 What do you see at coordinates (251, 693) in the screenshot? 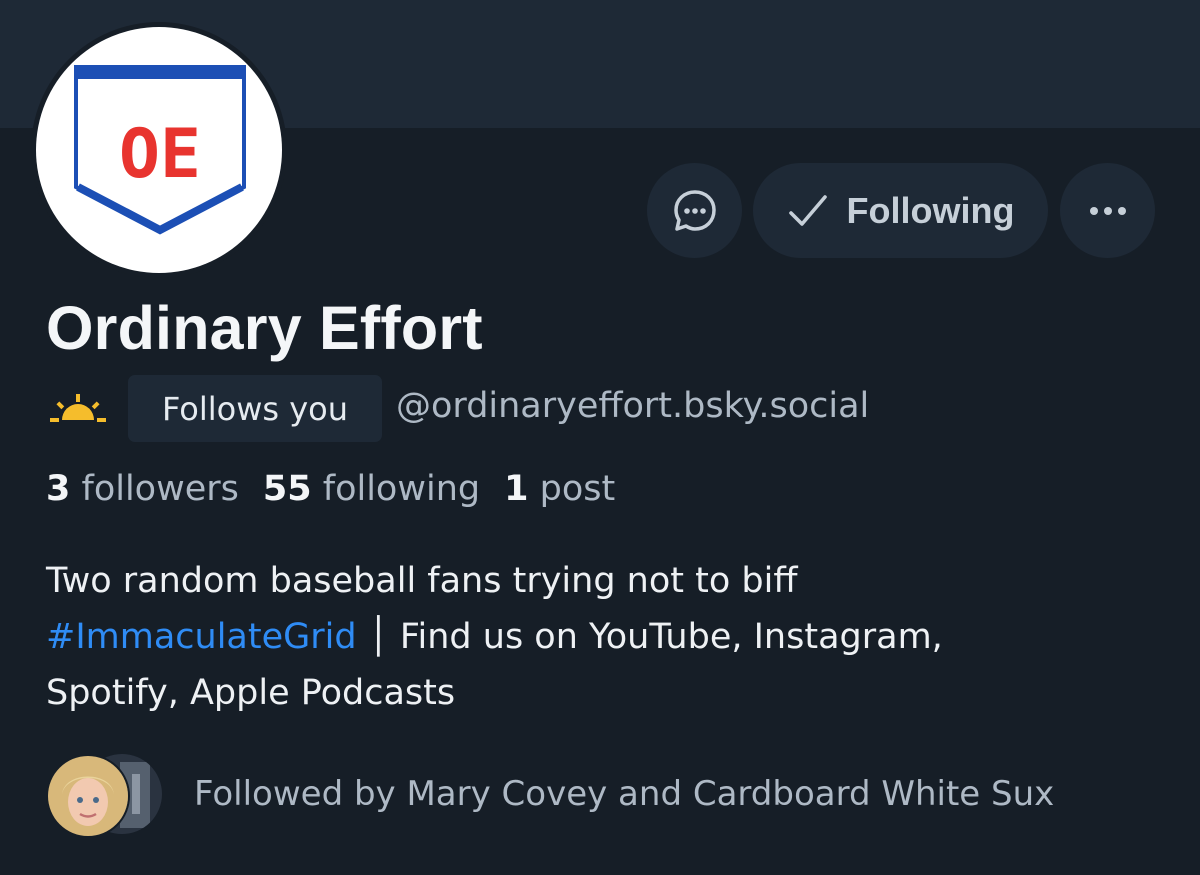
I see `bio-line-3: Spotify, Apple Podcasts` at bounding box center [251, 693].